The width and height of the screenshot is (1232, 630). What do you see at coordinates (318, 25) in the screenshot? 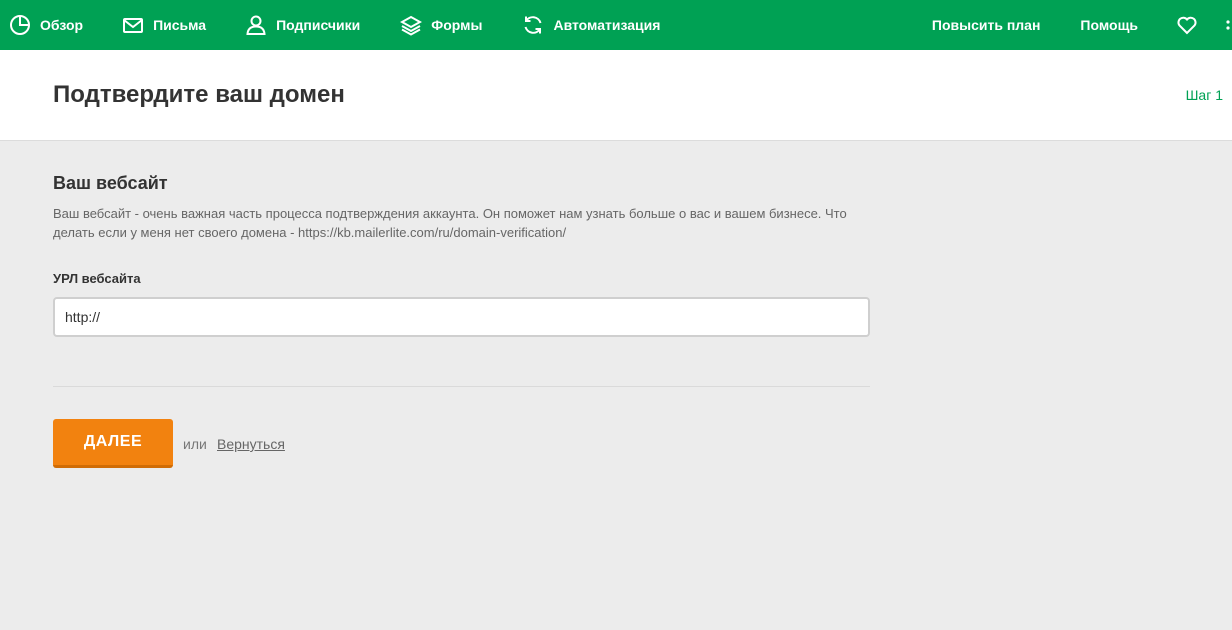
I see `nav-item-label: Подписчики` at bounding box center [318, 25].